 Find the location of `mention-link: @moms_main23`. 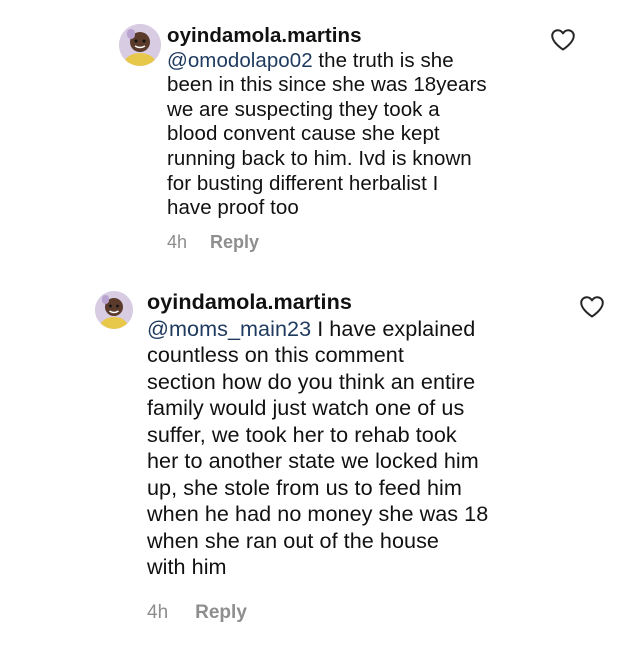

mention-link: @moms_main23 is located at coordinates (229, 328).